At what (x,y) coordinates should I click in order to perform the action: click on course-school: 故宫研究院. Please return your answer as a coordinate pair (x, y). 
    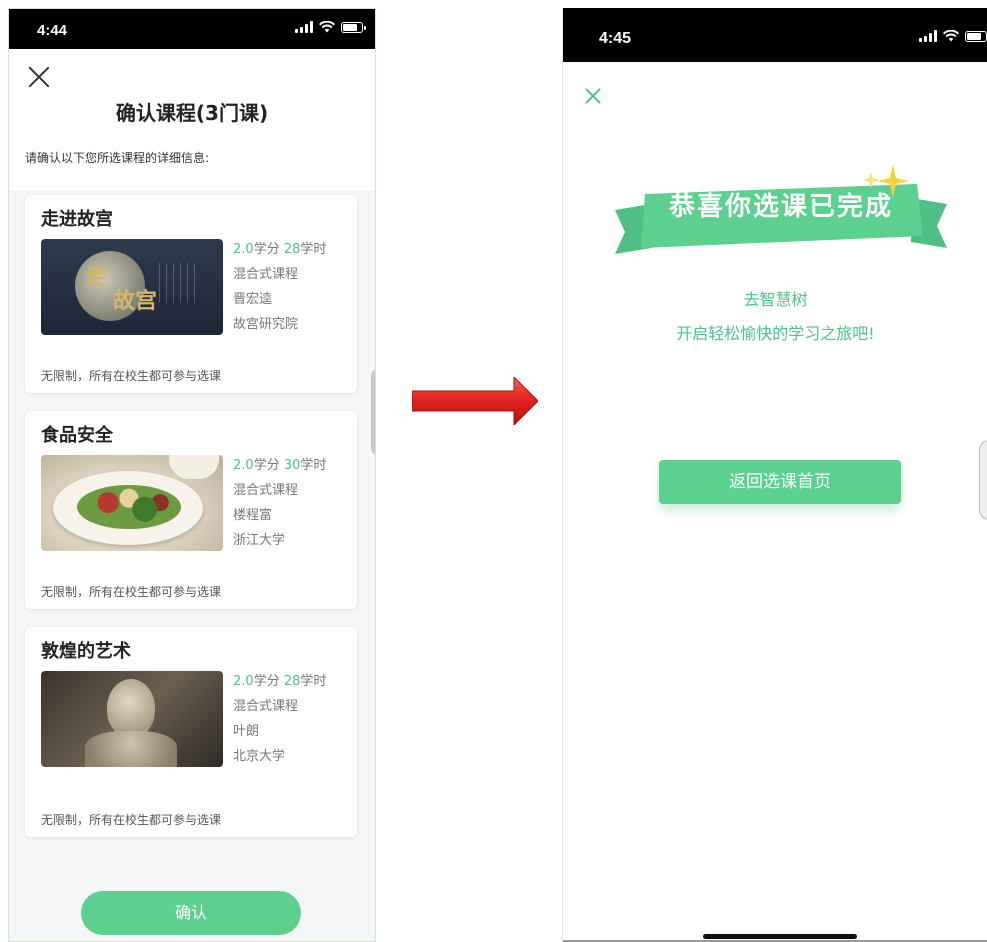
    Looking at the image, I should click on (266, 324).